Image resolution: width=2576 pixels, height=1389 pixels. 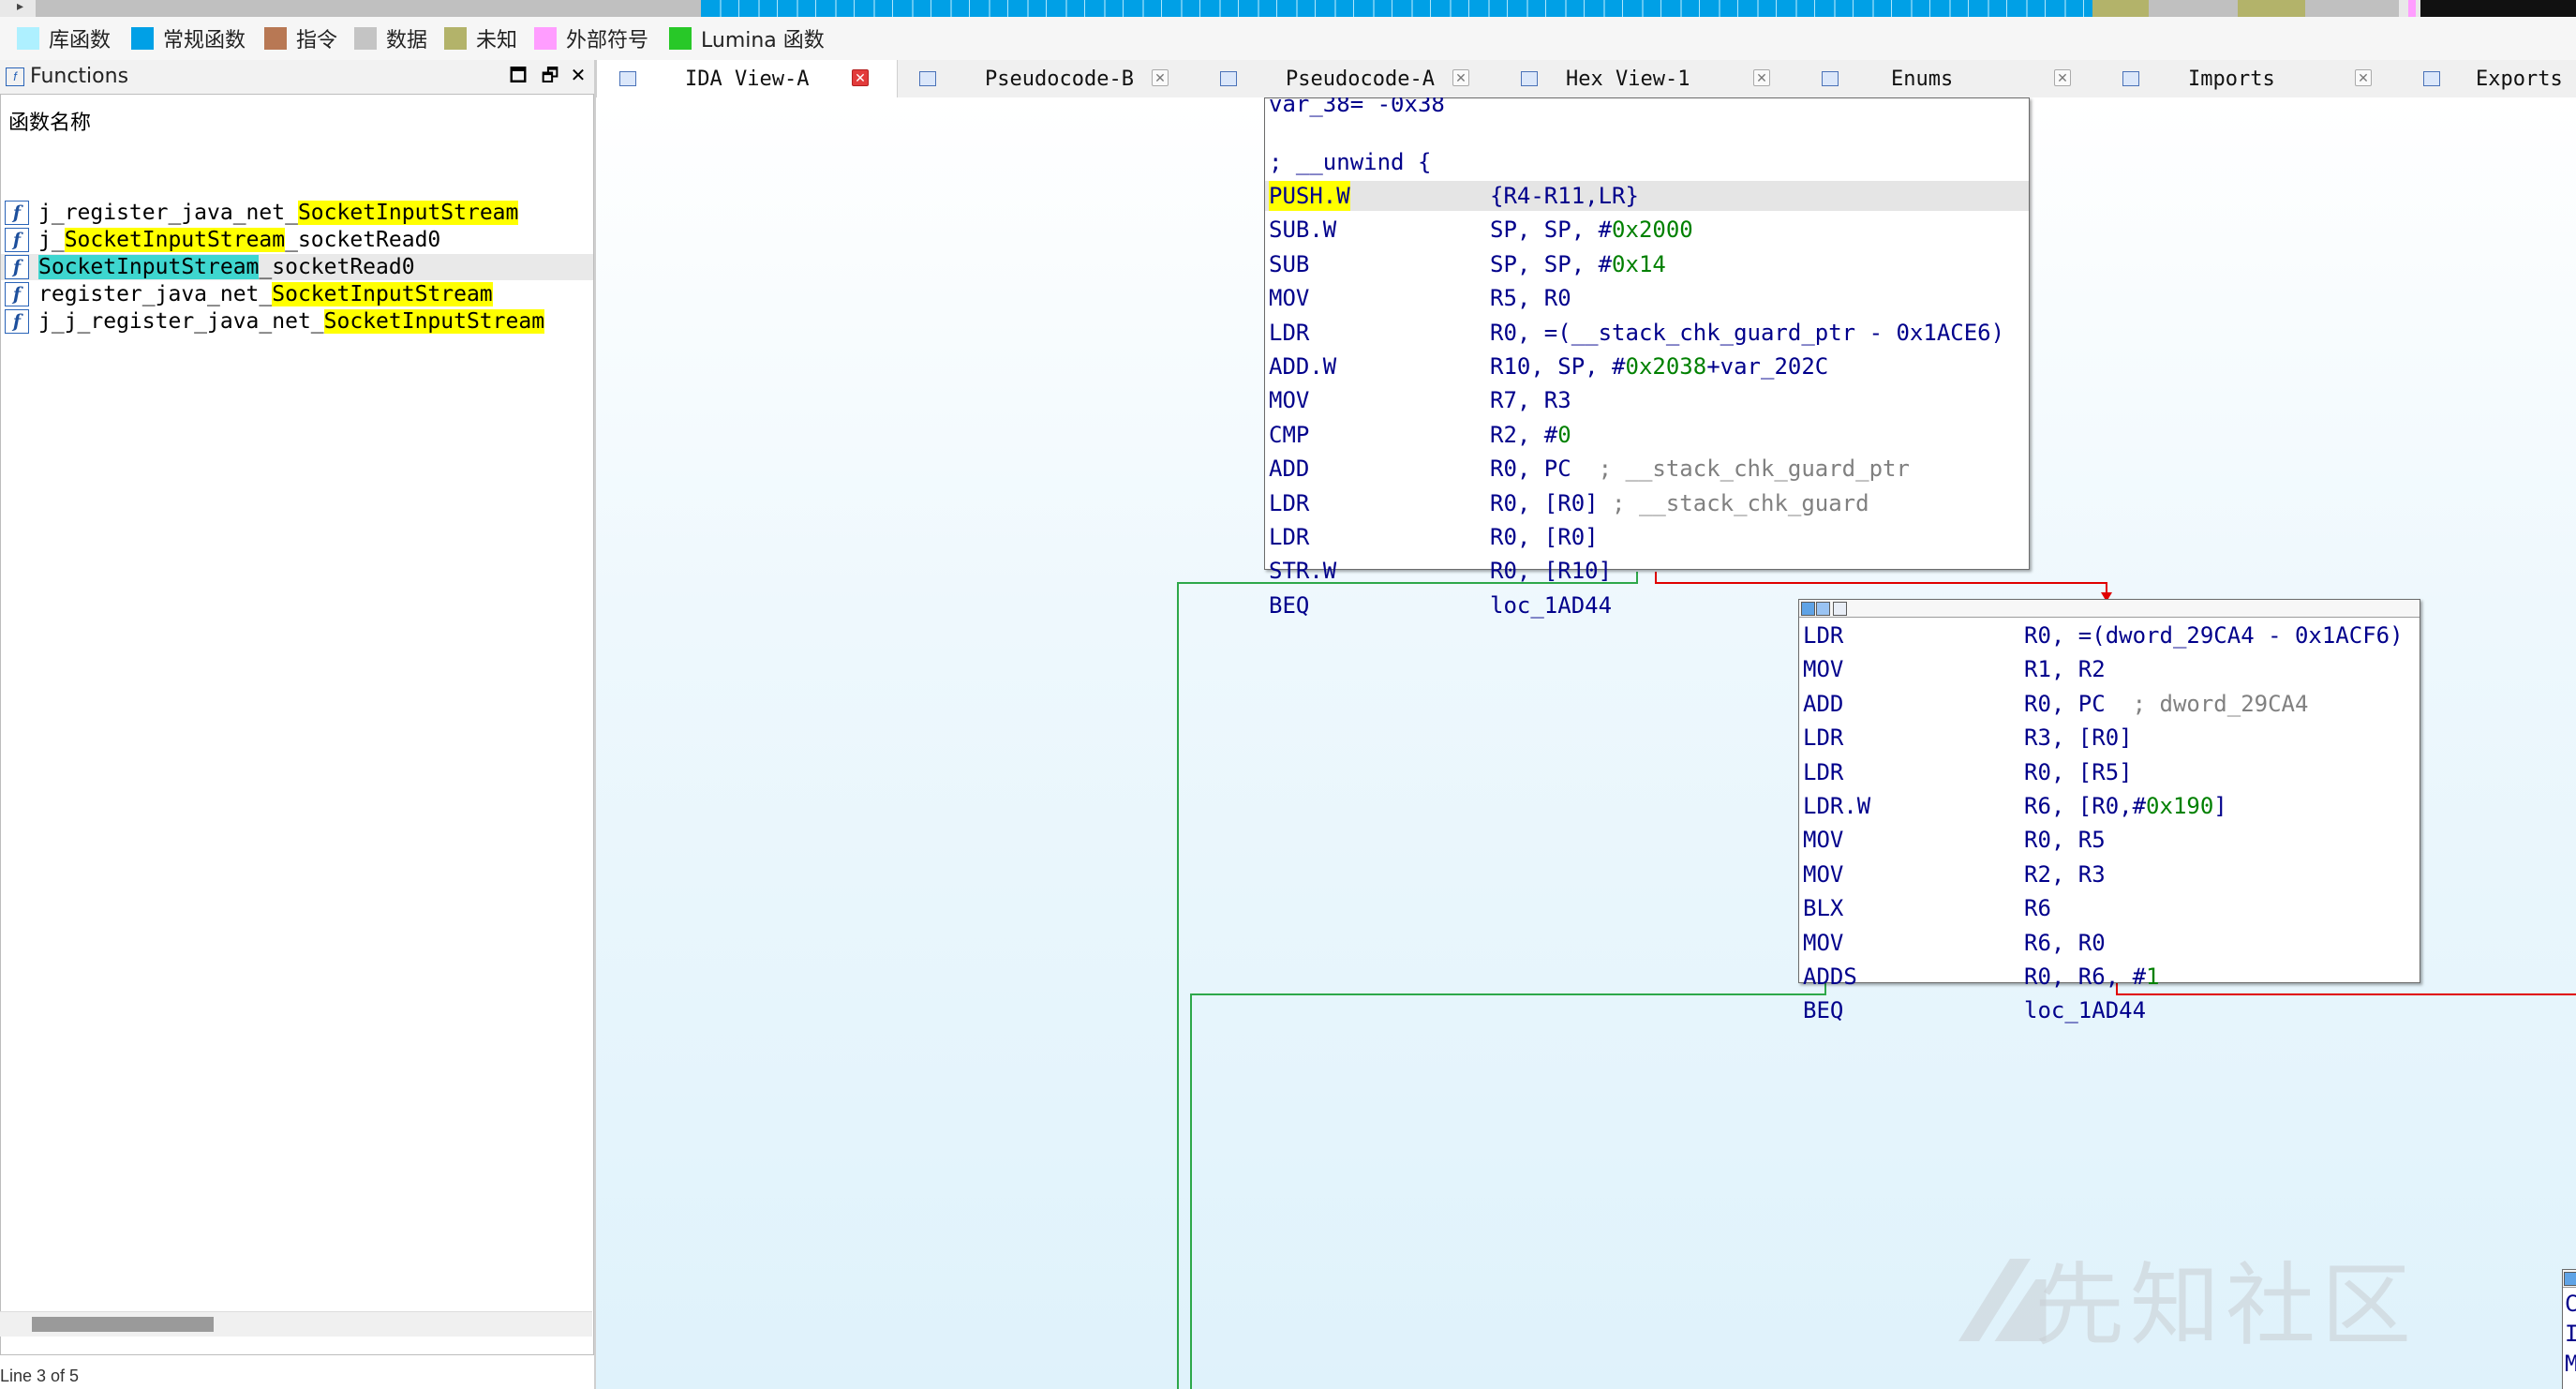 I want to click on block-list-icon, so click(x=1840, y=609).